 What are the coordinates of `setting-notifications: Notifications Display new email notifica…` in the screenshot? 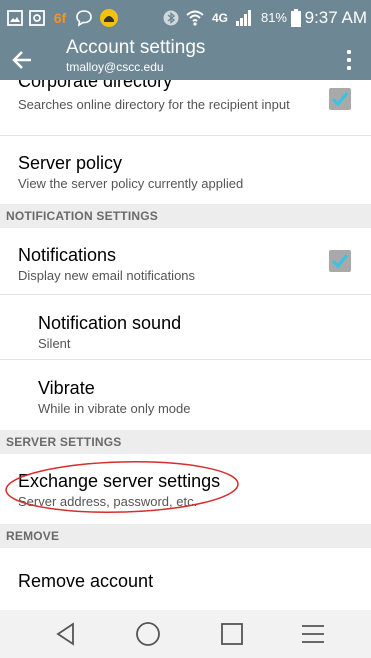 It's located at (185, 260).